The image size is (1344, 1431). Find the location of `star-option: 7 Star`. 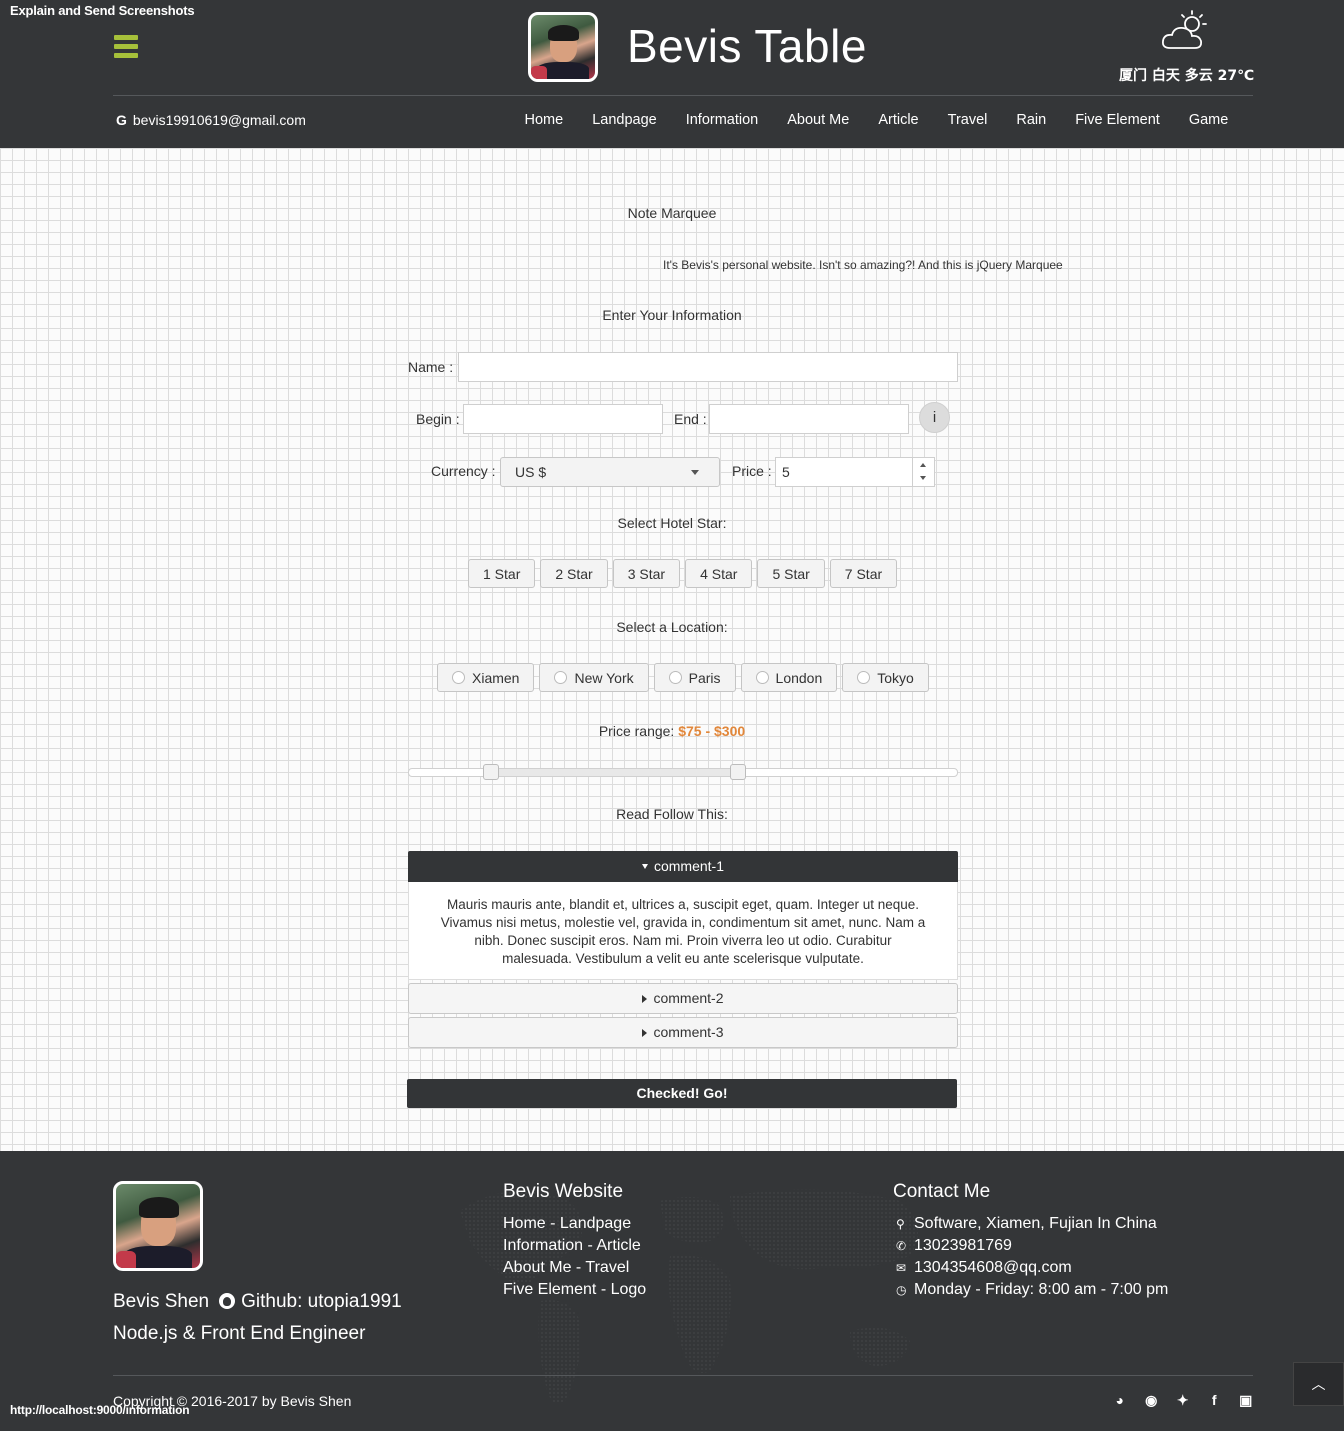

star-option: 7 Star is located at coordinates (863, 573).